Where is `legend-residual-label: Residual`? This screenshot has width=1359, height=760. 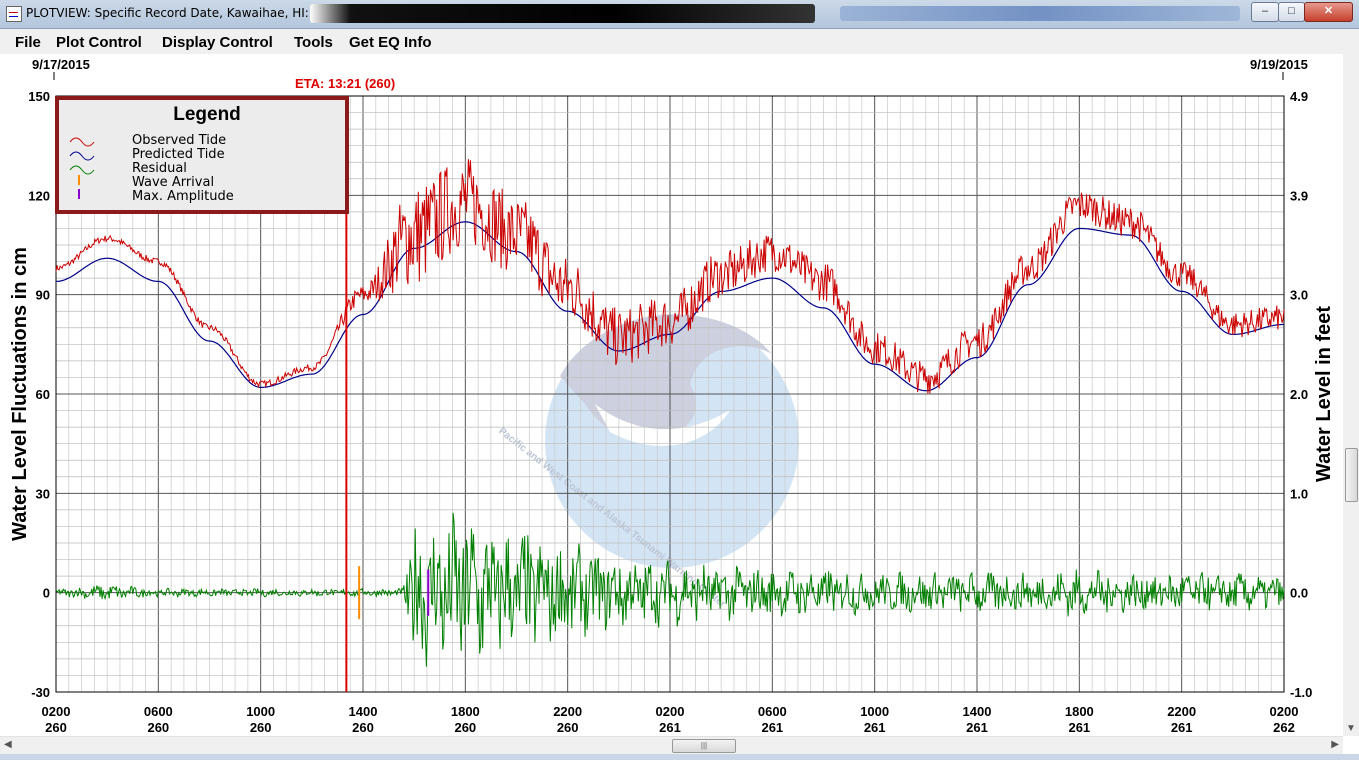 legend-residual-label: Residual is located at coordinates (159, 168).